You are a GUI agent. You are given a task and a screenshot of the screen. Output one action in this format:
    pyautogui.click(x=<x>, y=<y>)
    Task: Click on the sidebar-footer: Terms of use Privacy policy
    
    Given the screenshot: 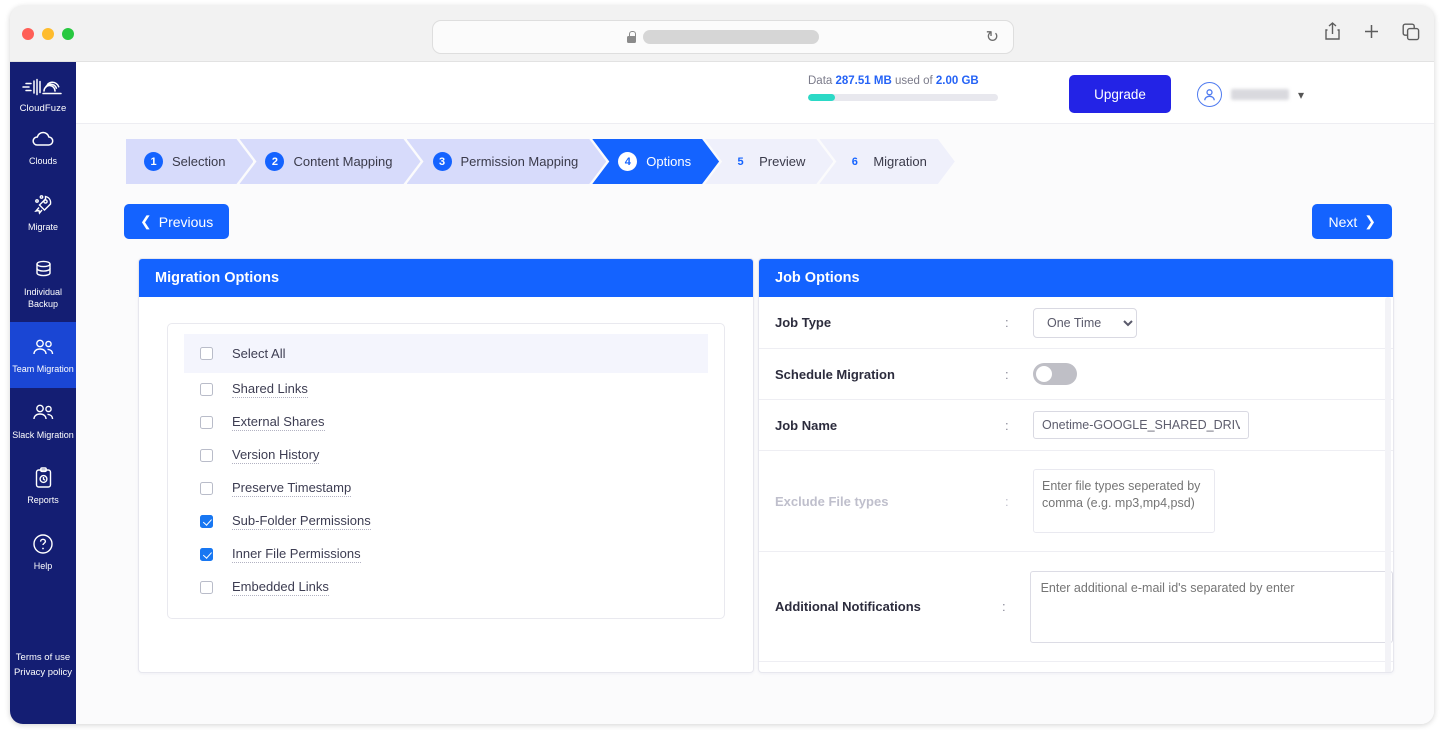 What is the action you would take?
    pyautogui.click(x=43, y=665)
    